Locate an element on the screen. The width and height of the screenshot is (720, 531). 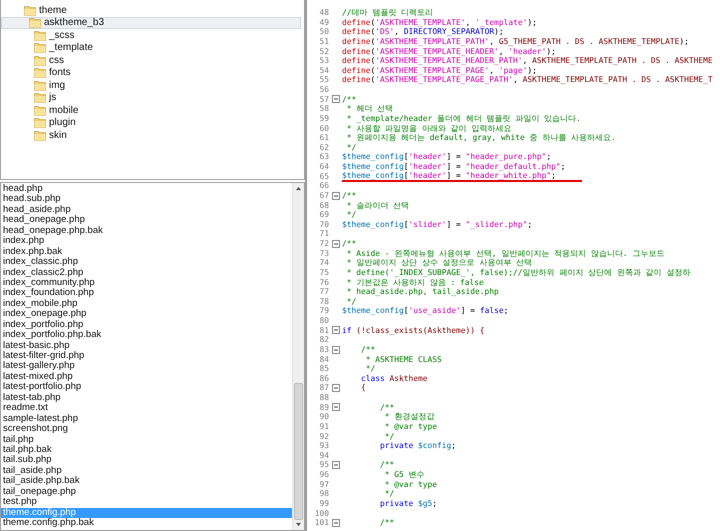
file-item: latest-gallery.php is located at coordinates (146, 366).